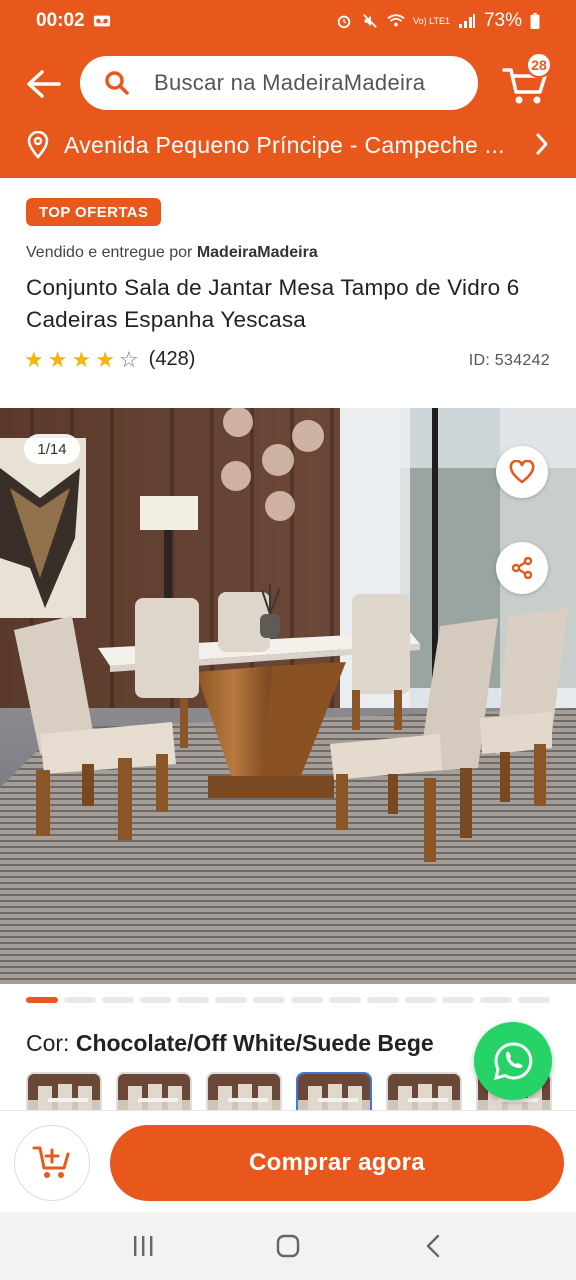 The image size is (576, 1280). I want to click on location-pin-icon, so click(38, 145).